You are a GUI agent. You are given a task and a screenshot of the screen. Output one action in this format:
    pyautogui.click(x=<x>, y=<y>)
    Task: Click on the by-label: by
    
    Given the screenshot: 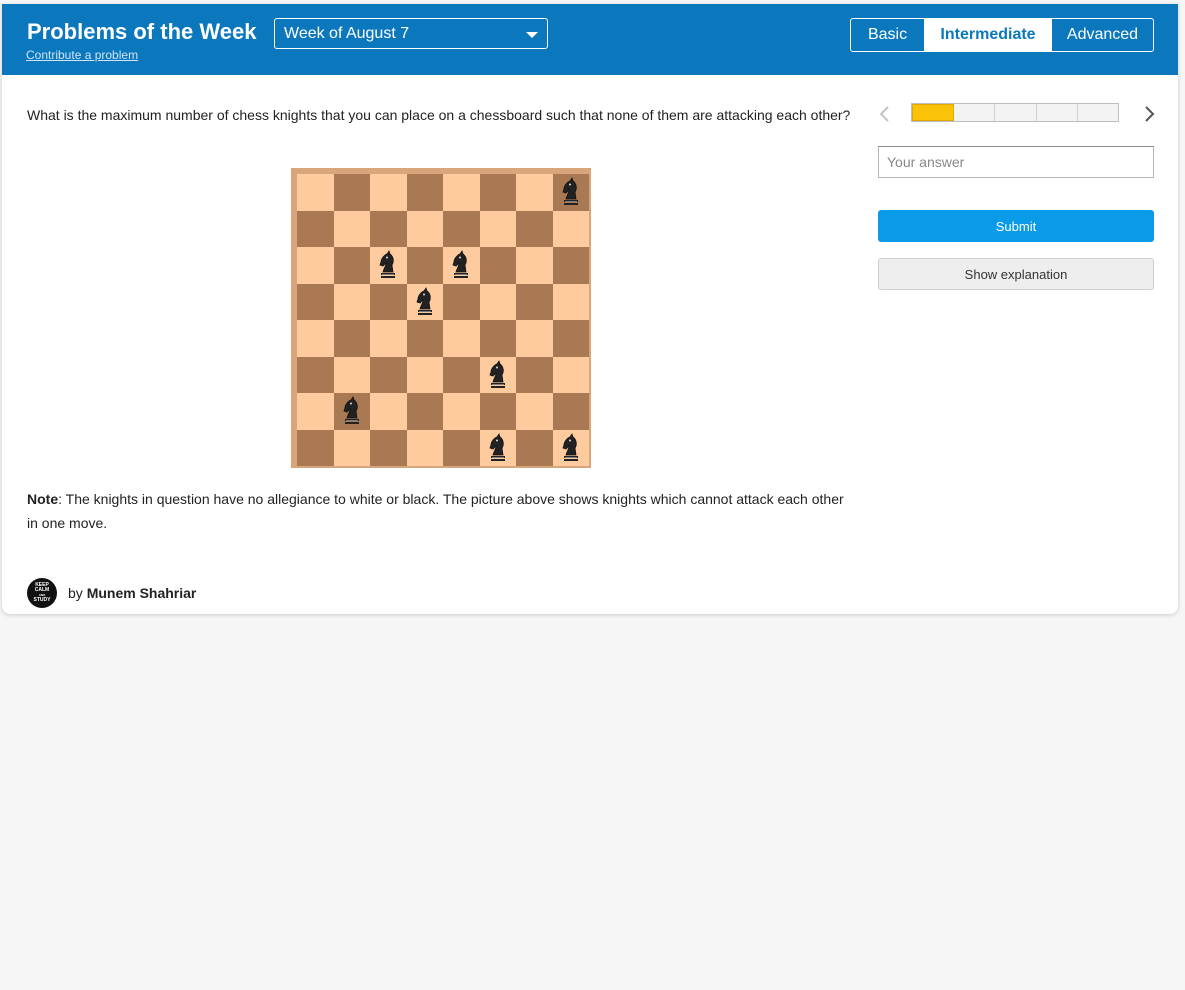 What is the action you would take?
    pyautogui.click(x=75, y=593)
    